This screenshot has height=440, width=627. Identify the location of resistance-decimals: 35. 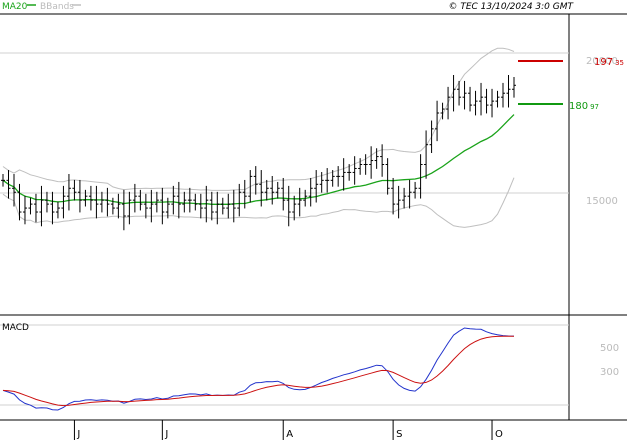
(619, 63).